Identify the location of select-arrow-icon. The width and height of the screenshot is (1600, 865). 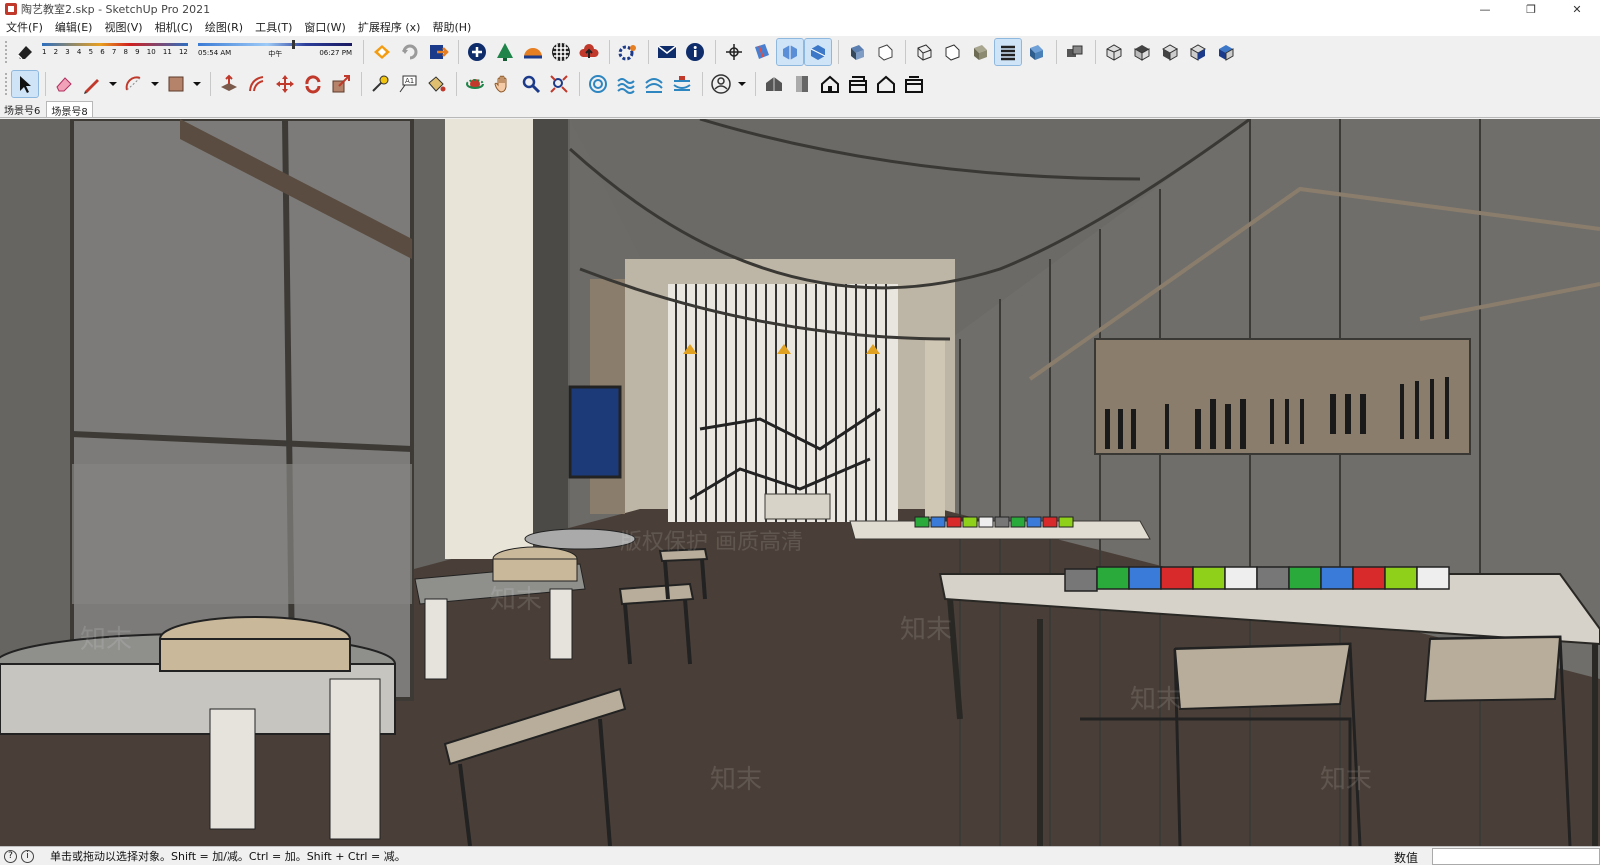
(25, 84).